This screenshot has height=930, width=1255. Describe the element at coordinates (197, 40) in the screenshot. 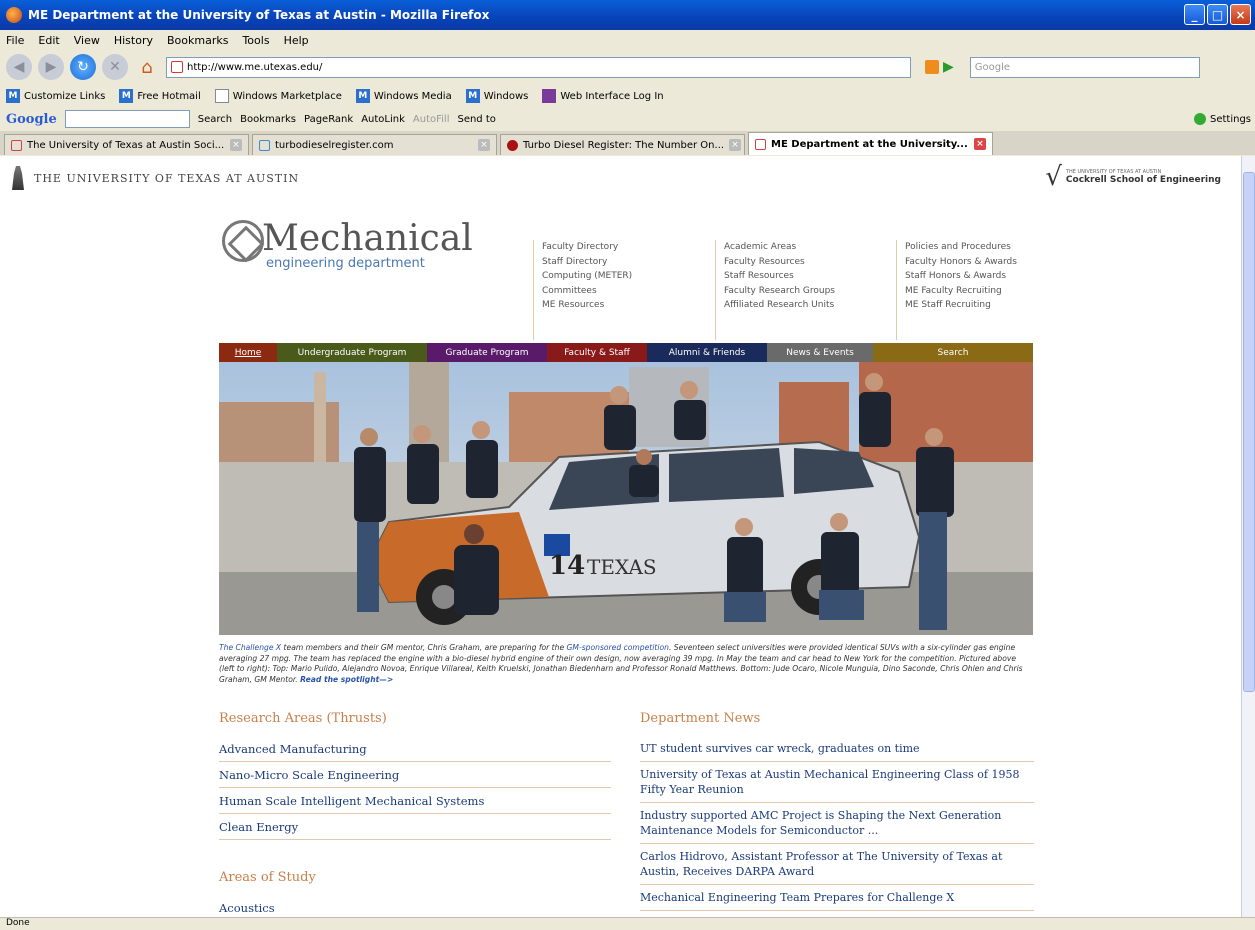

I see `menu-bookmarks: Bookmarks` at that location.